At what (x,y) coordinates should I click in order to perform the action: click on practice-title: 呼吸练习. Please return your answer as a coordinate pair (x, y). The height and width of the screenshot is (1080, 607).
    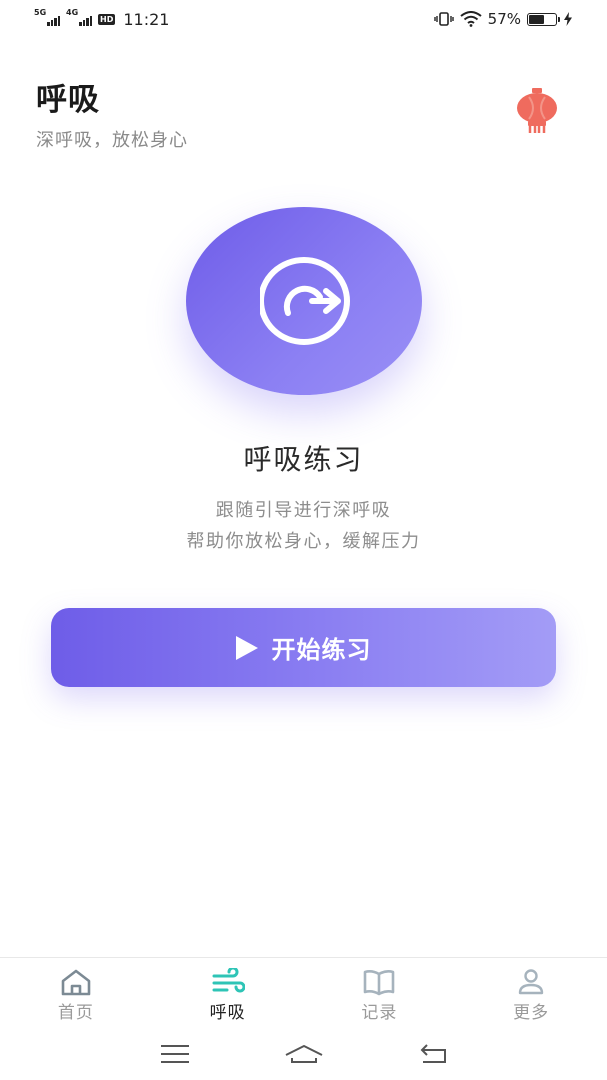
    Looking at the image, I should click on (303, 459).